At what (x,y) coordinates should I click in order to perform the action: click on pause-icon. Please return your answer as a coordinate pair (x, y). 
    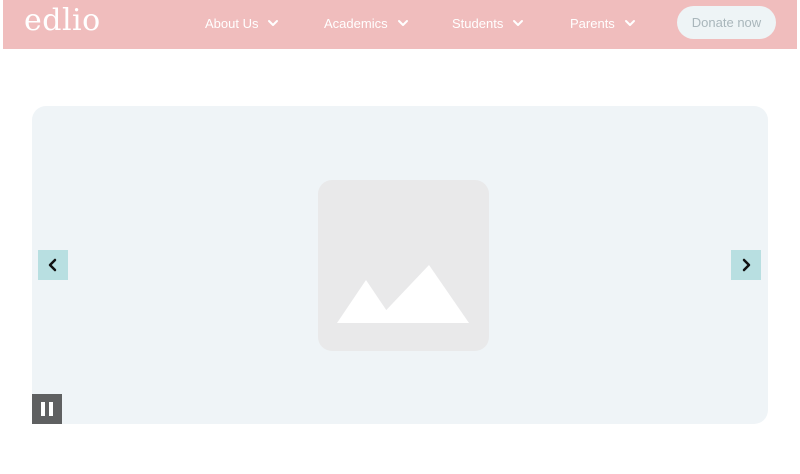
    Looking at the image, I should click on (47, 409).